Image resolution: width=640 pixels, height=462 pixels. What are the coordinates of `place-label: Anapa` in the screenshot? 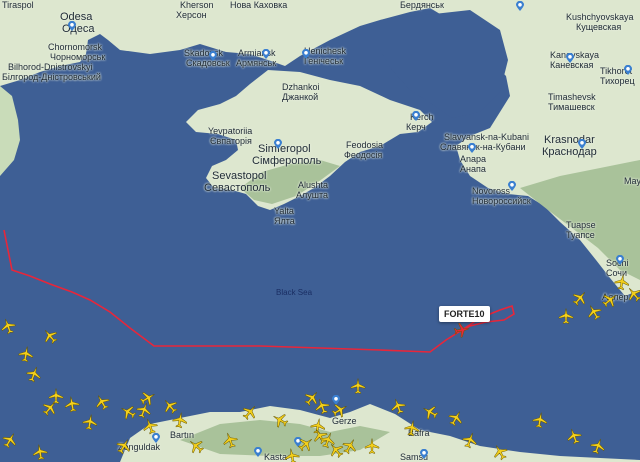 It's located at (473, 159).